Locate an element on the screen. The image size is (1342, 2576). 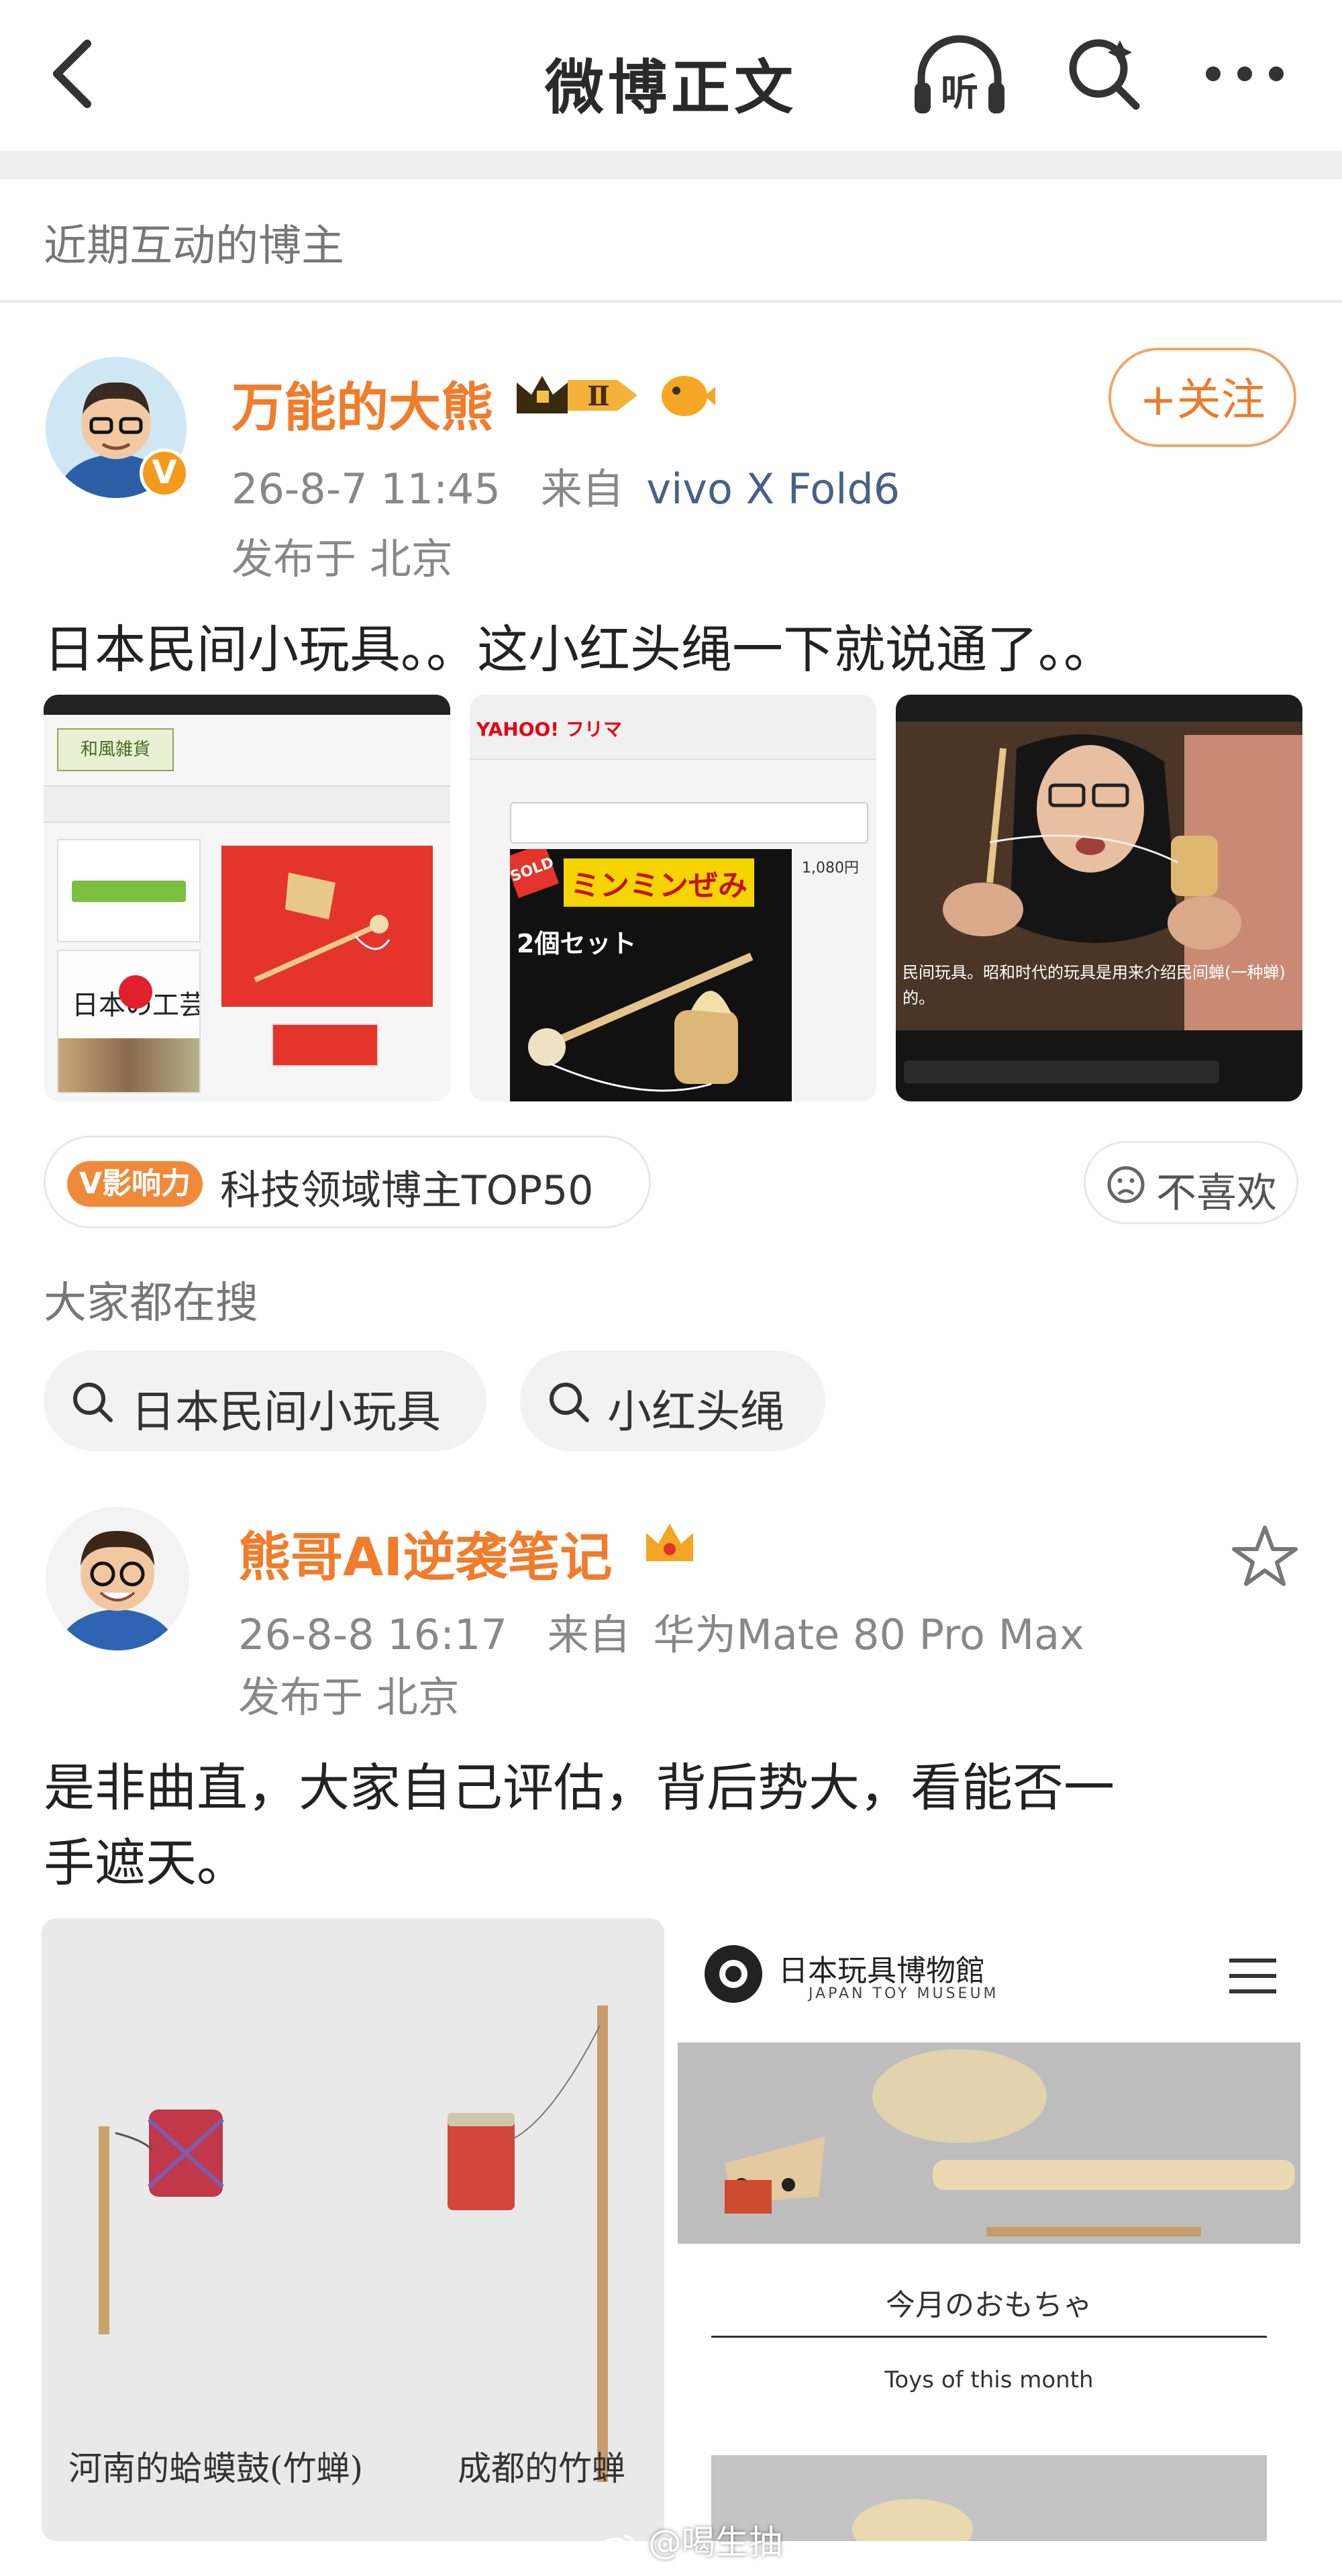
museum-logo-icon is located at coordinates (733, 1974).